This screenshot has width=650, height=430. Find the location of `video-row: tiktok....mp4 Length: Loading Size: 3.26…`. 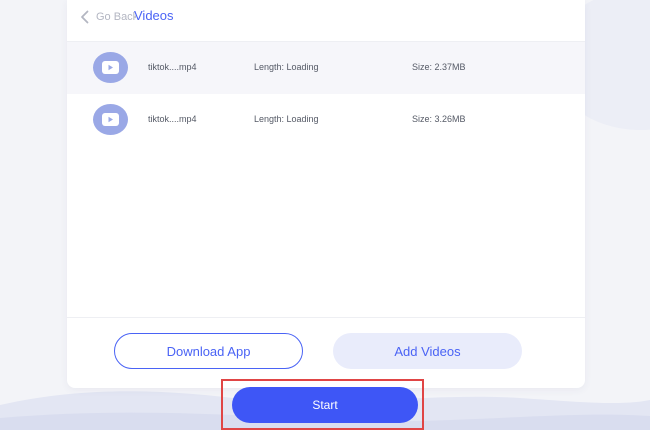

video-row: tiktok....mp4 Length: Loading Size: 3.26… is located at coordinates (326, 120).